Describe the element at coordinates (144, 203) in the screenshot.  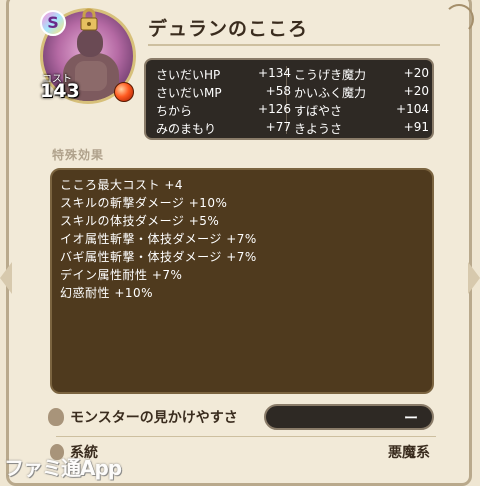
I see `effect-line: スキルの斬撃ダメージ +10%` at that location.